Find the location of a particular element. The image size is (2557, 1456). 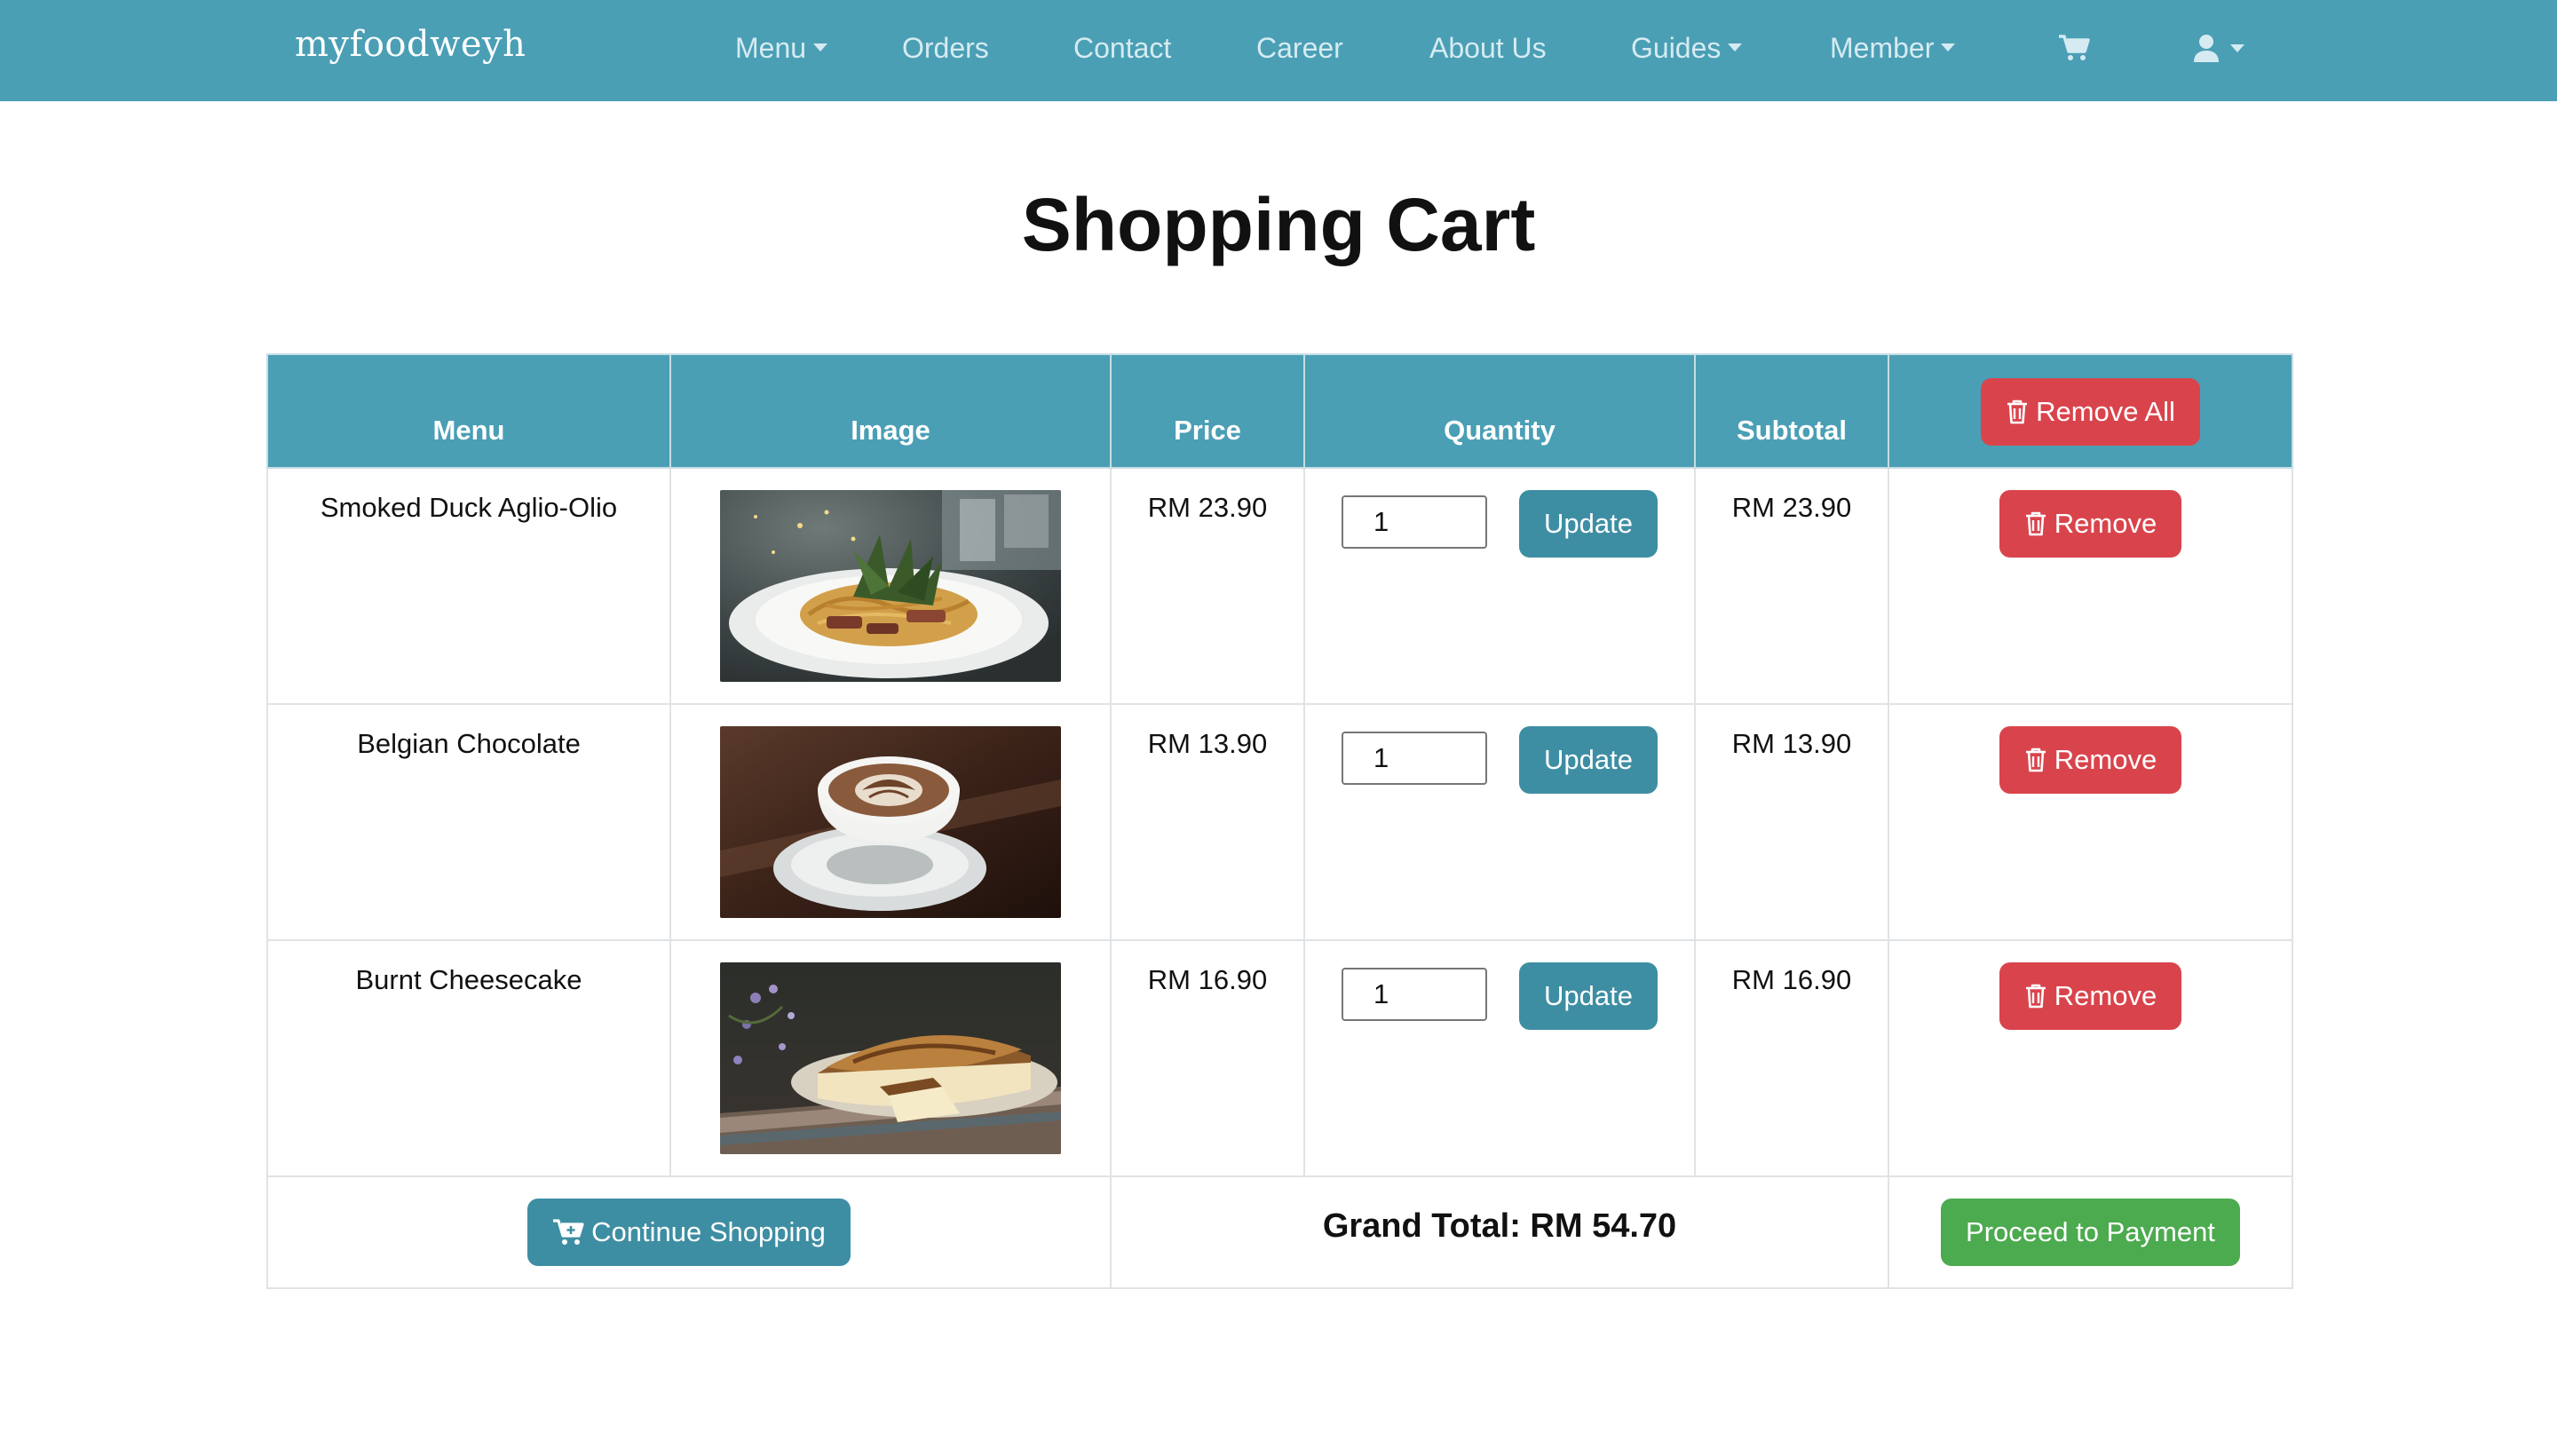

continue-shopping-label: Continue Shopping is located at coordinates (708, 1231).